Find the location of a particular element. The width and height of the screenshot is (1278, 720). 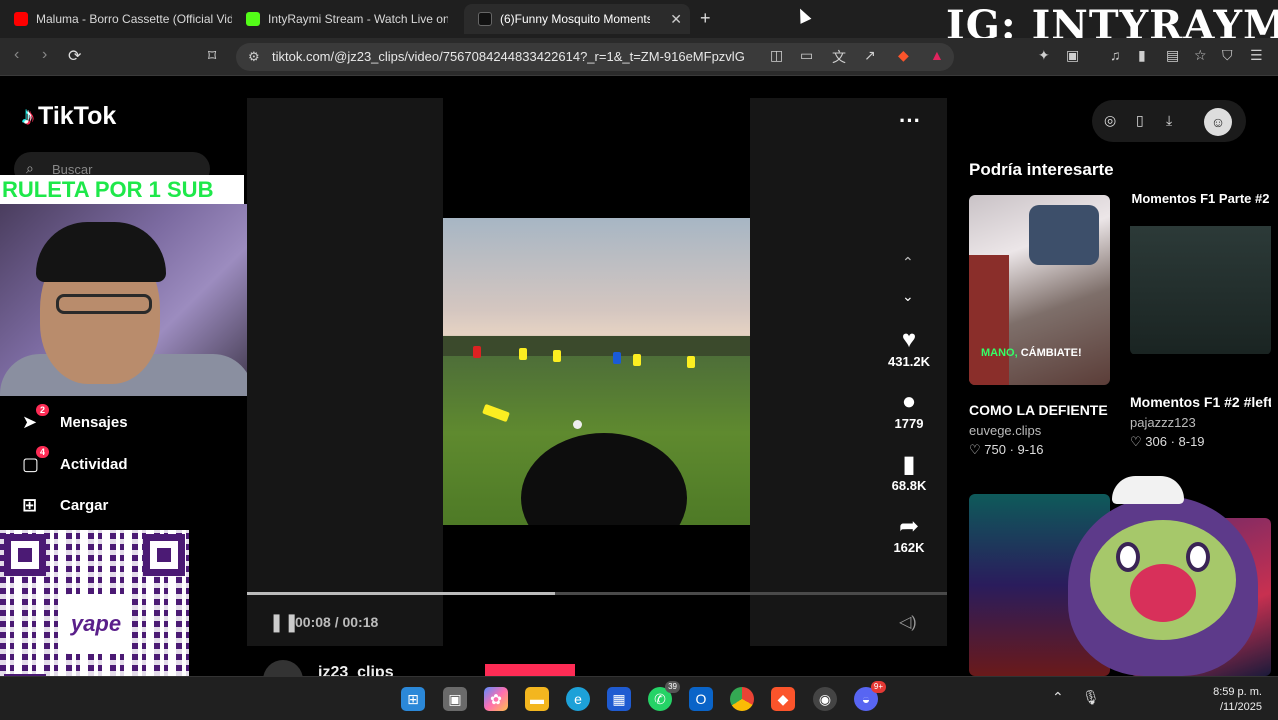

system-clock: 8:59 p. m. /11/2025 is located at coordinates (1231, 700).